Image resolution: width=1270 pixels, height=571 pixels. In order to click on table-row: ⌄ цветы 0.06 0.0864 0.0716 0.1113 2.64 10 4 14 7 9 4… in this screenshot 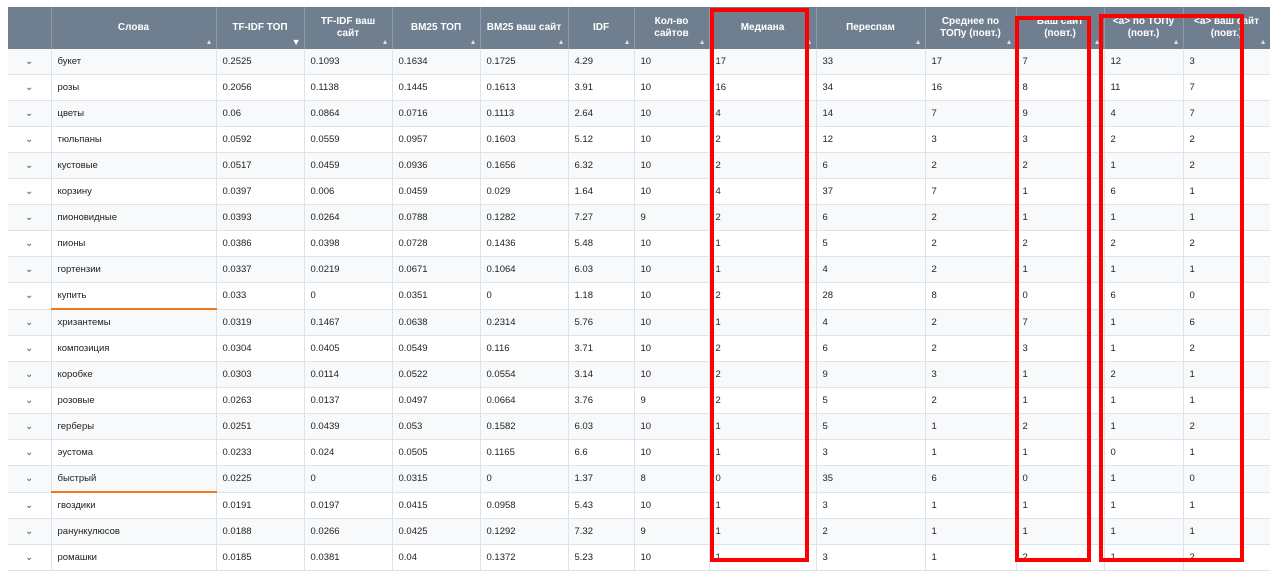, I will do `click(639, 113)`.